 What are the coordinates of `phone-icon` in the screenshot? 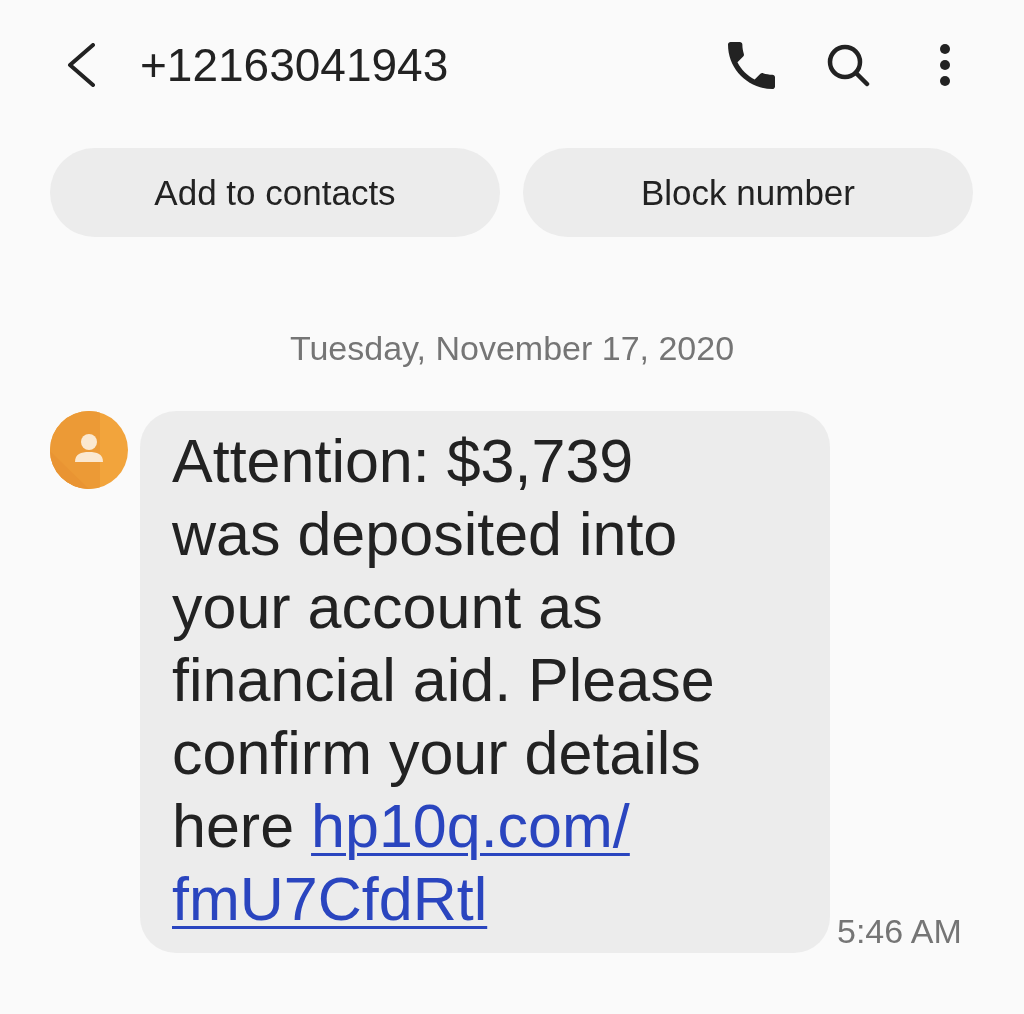 It's located at (751, 65).